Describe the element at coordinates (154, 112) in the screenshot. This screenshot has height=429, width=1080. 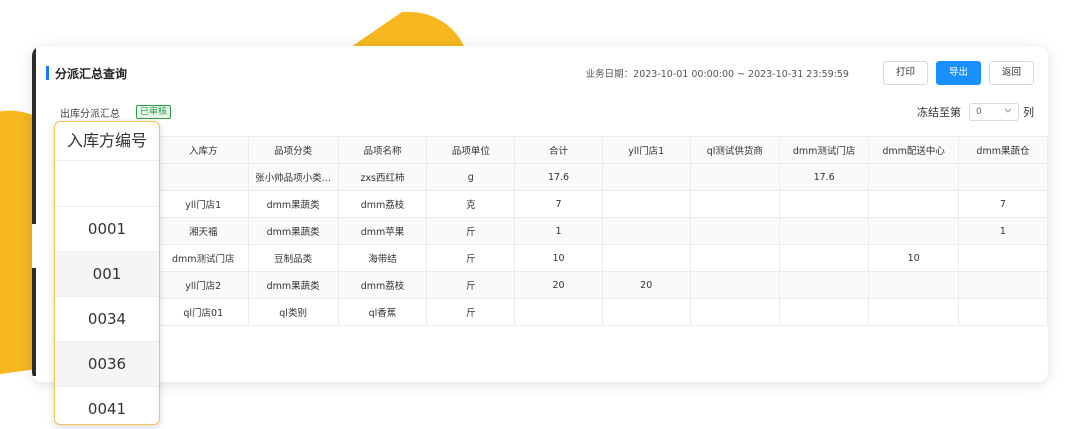
I see `status-badge: 已审核` at that location.